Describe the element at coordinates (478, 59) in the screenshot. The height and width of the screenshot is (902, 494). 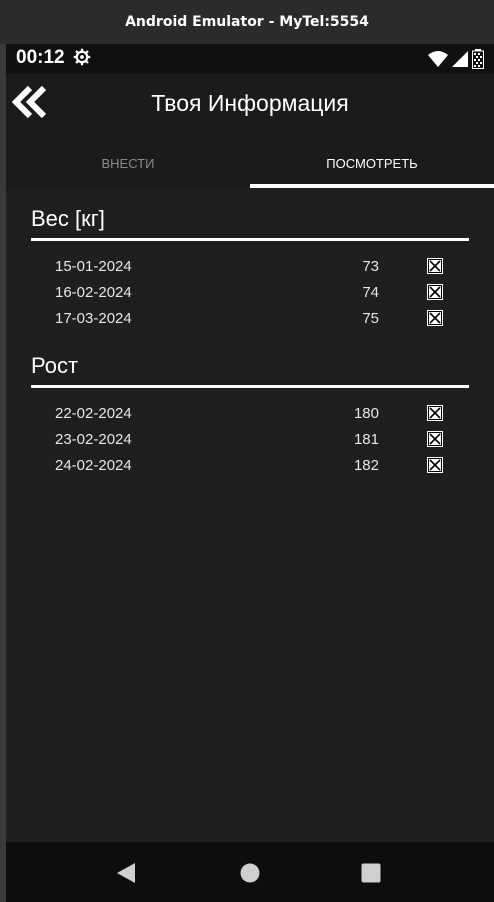
I see `battery-icon` at that location.